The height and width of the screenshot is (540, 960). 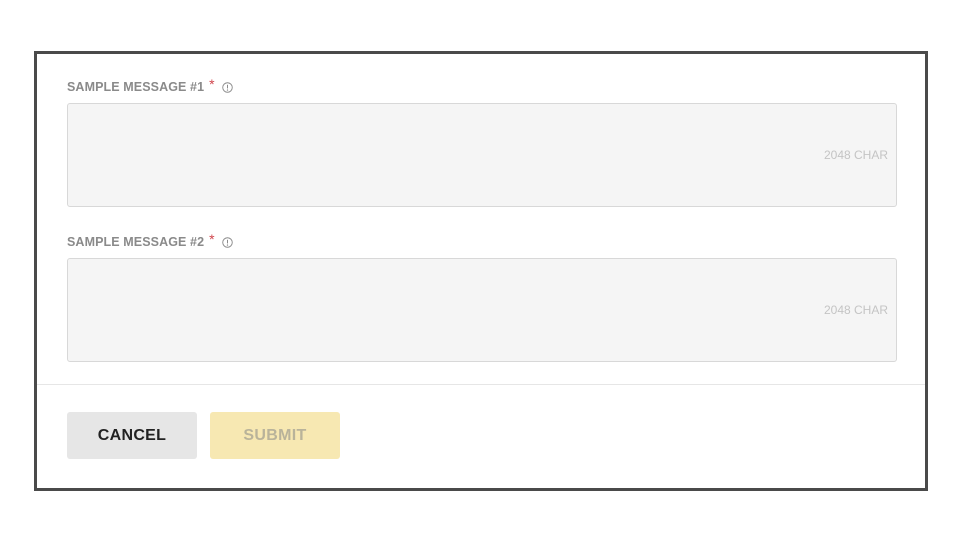 I want to click on sample-message-2-label-row: SAMPLE MESSAGE #2 *, so click(x=482, y=241).